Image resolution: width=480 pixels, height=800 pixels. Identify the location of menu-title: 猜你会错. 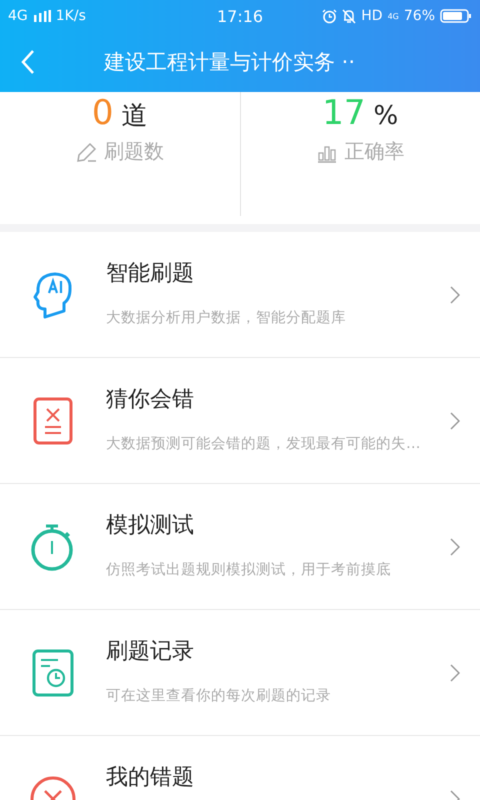
(150, 400).